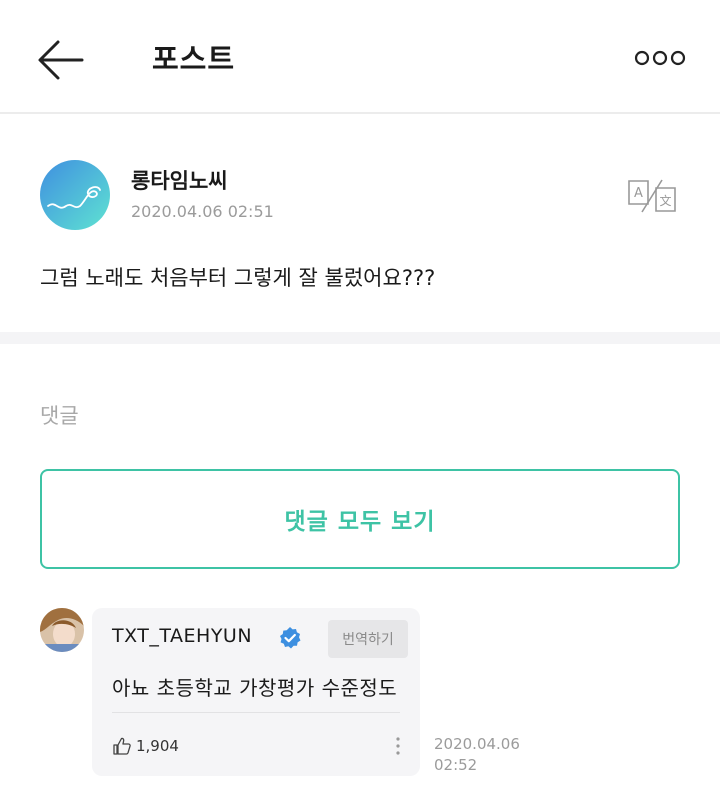 The height and width of the screenshot is (793, 720). What do you see at coordinates (202, 211) in the screenshot?
I see `post-timestamp: 2020.04.06 02:51` at bounding box center [202, 211].